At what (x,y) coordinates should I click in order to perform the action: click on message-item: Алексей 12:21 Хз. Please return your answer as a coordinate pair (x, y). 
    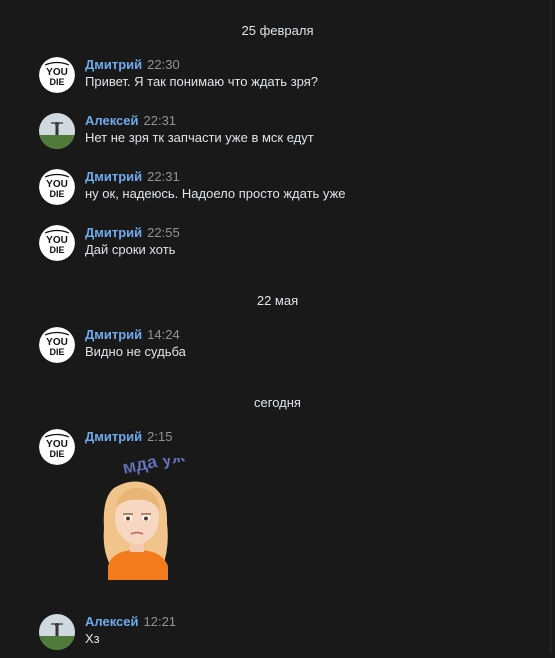
    Looking at the image, I should click on (289, 636).